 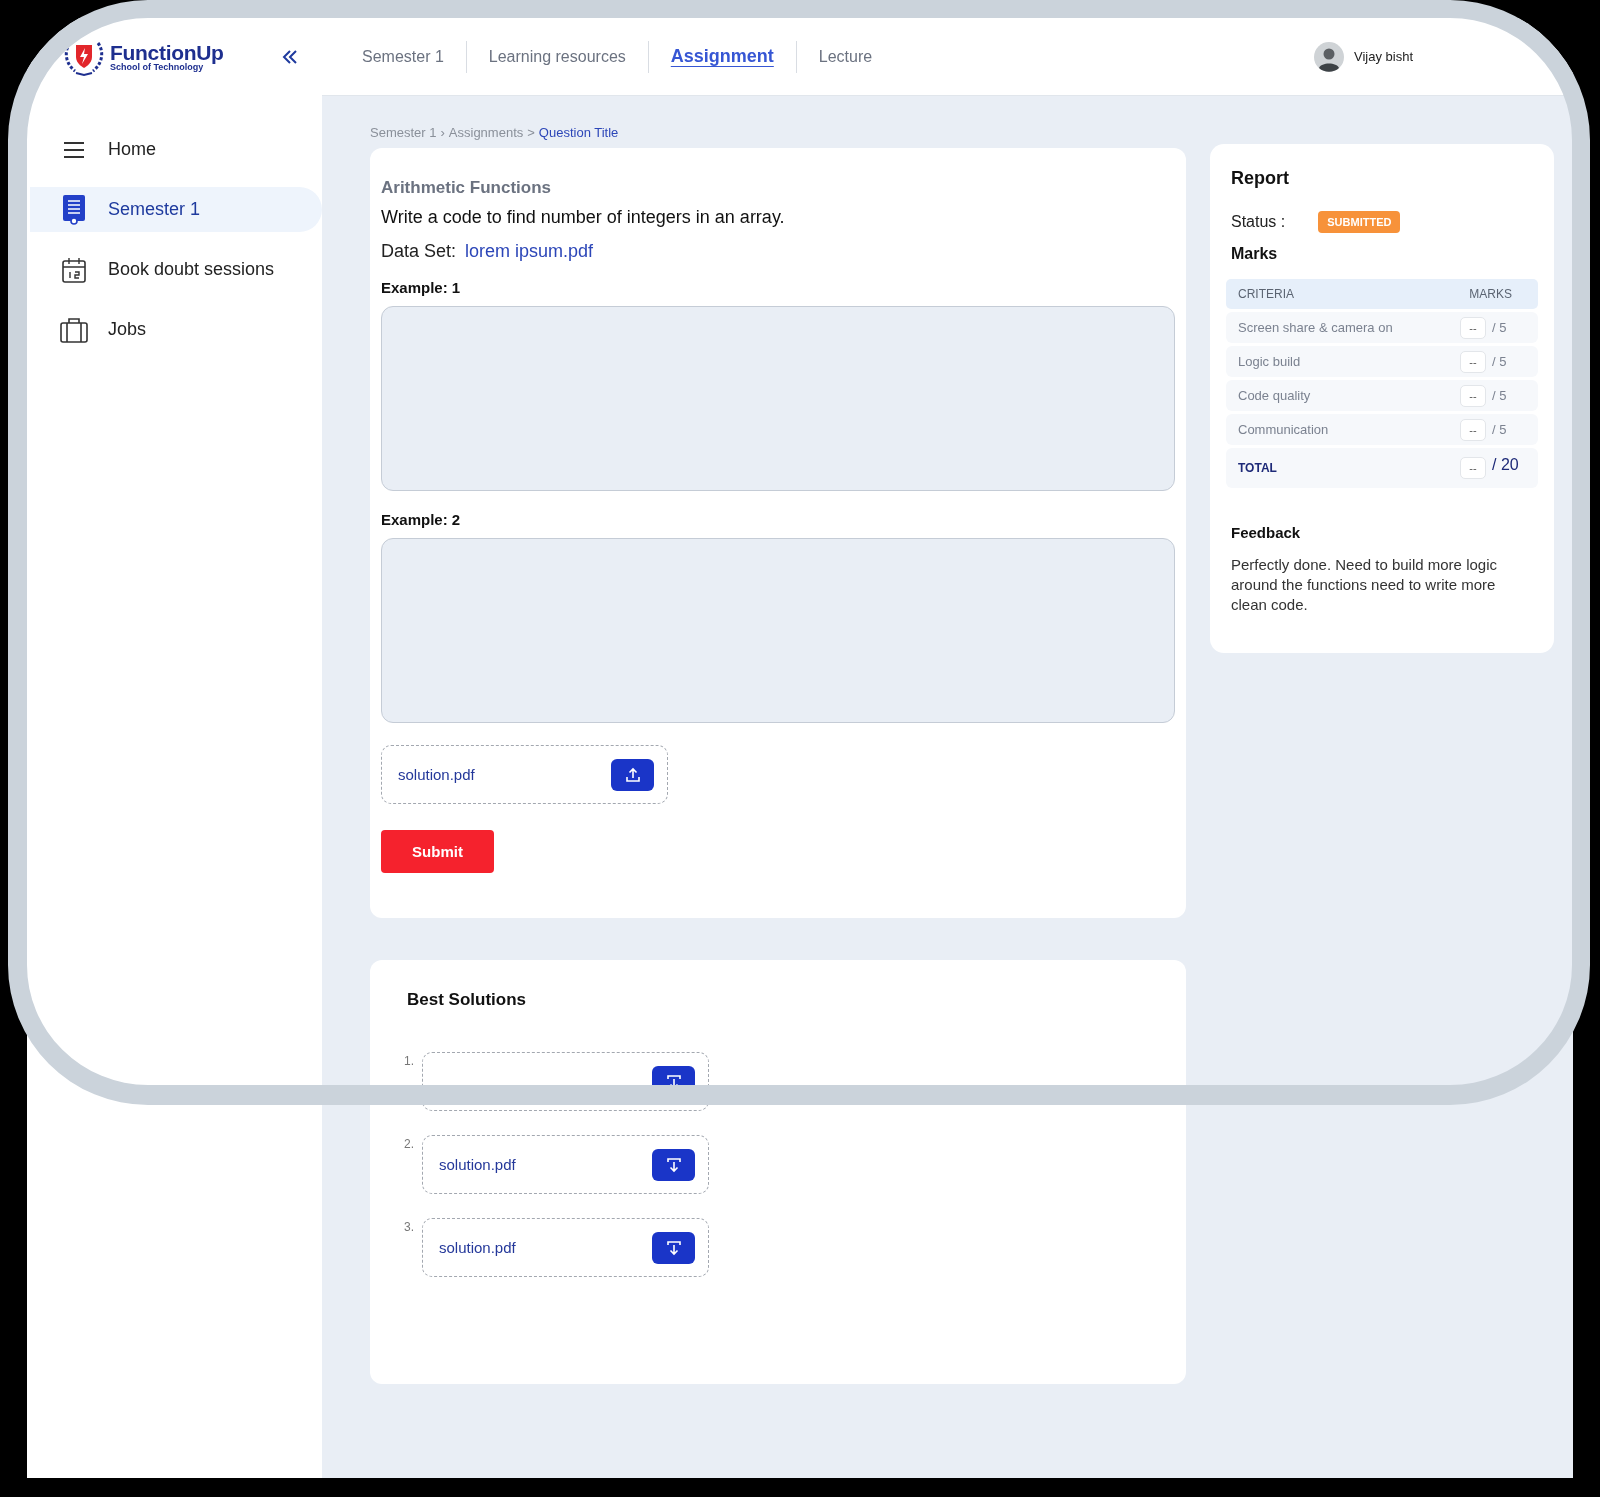 I want to click on upload-button, so click(x=632, y=774).